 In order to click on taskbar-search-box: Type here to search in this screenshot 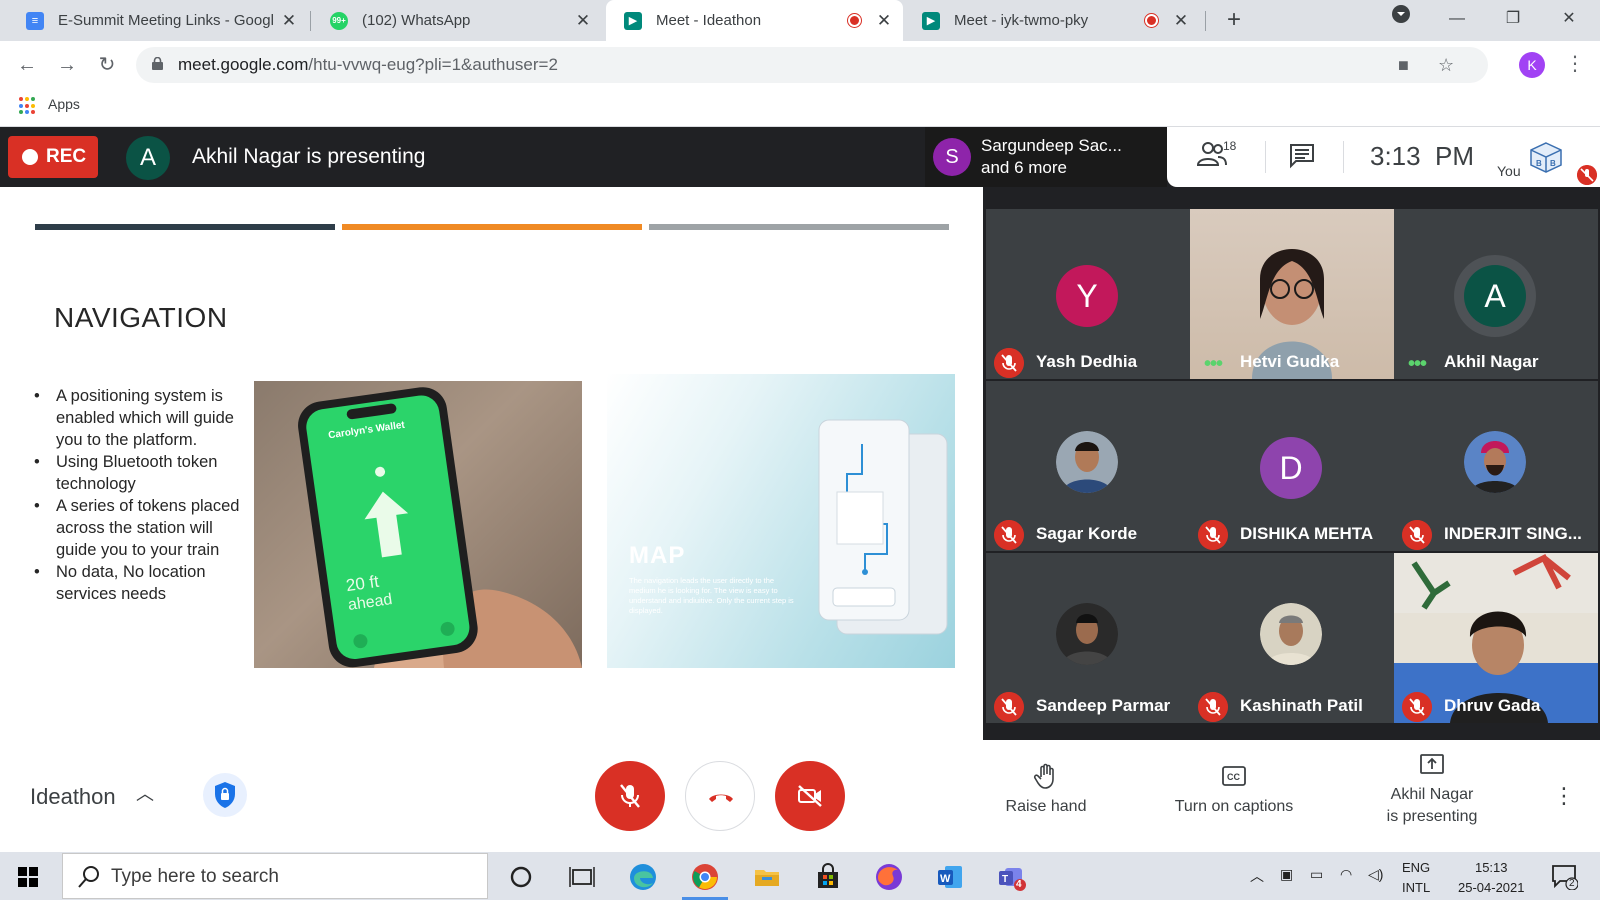, I will do `click(275, 876)`.